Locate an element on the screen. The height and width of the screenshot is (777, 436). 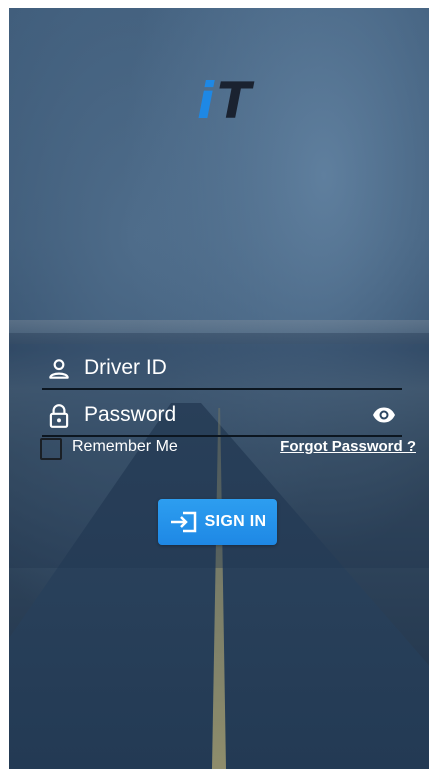
password-field is located at coordinates (222, 416).